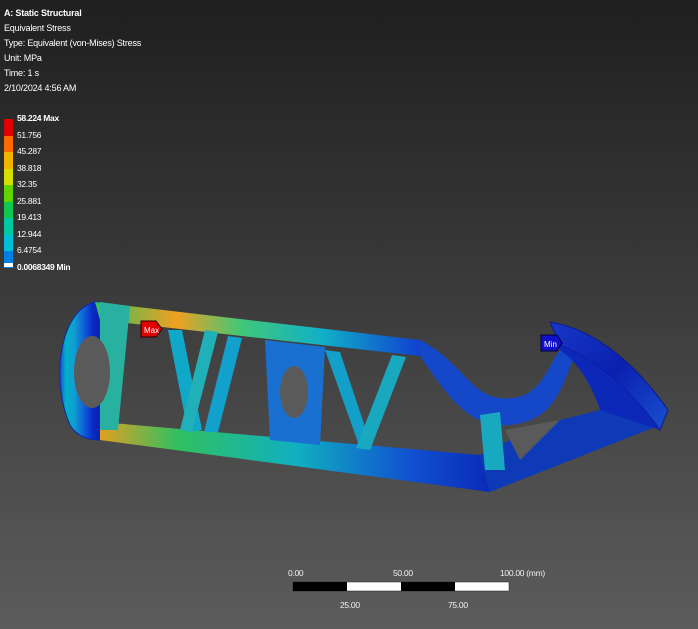  Describe the element at coordinates (294, 392) in the screenshot. I see `center-bore-hole` at that location.